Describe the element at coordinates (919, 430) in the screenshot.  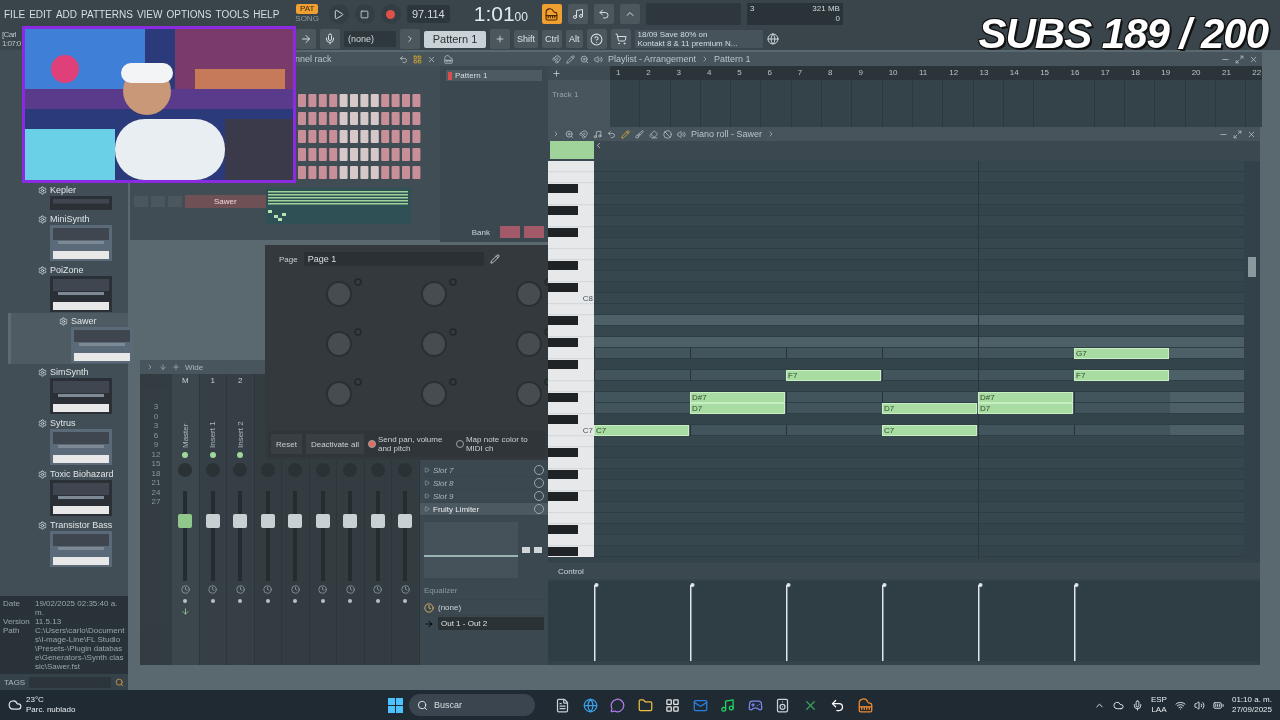
I see `note-lane: C7 C7` at that location.